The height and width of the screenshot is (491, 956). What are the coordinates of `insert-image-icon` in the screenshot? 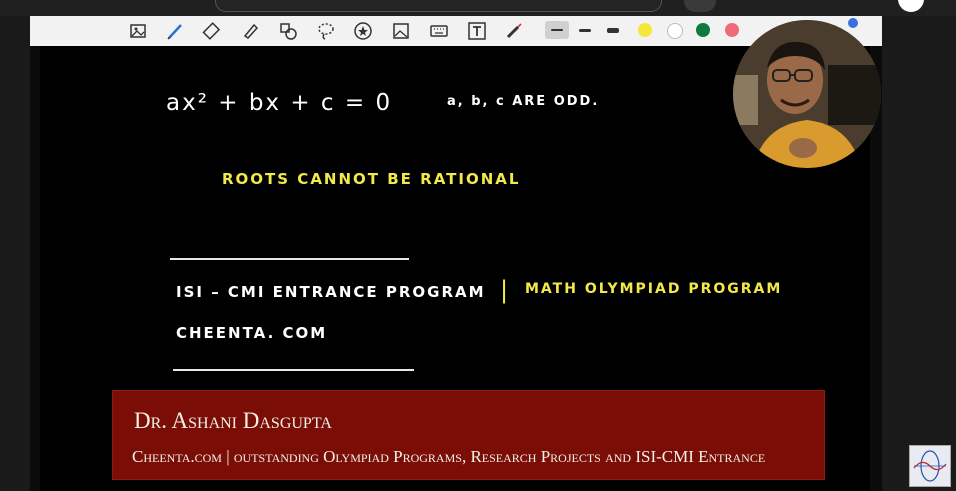 It's located at (401, 31).